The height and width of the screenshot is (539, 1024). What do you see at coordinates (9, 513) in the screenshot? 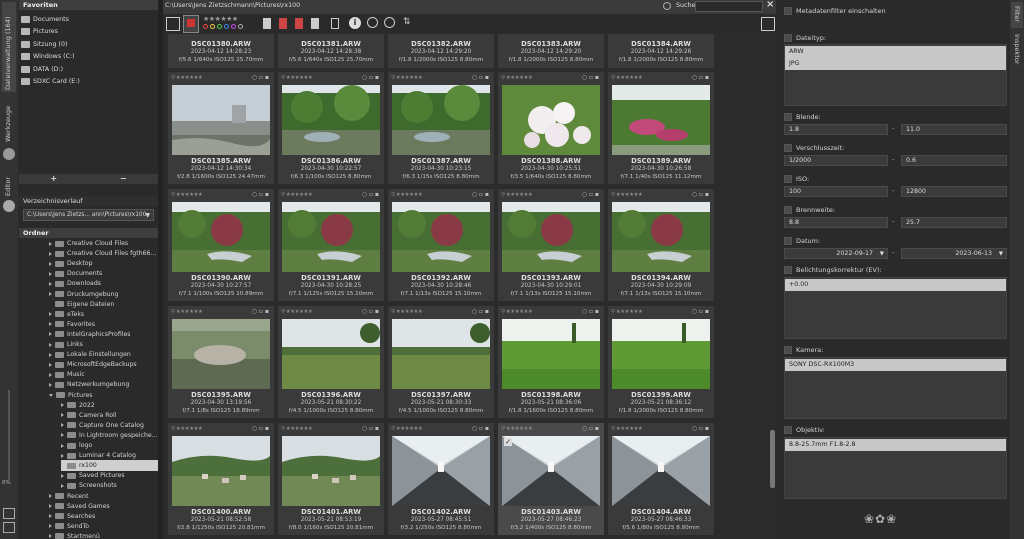
I see `grid-view-icon` at bounding box center [9, 513].